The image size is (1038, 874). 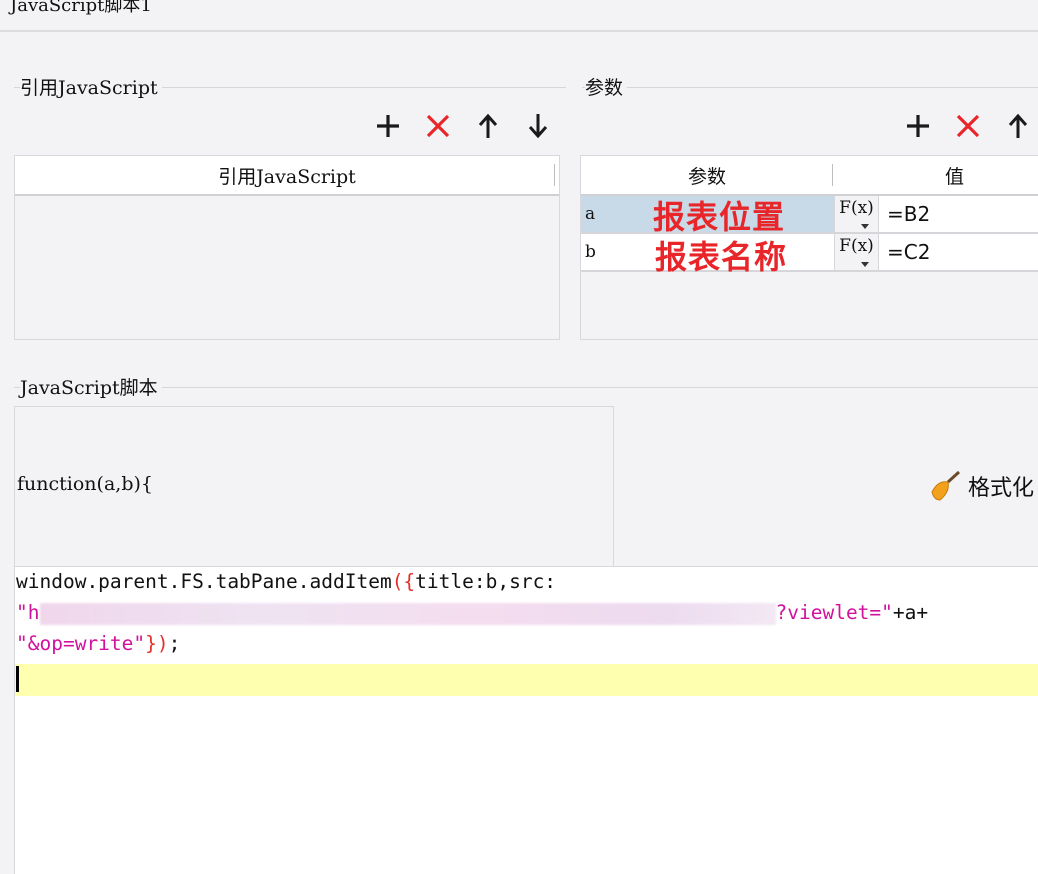 What do you see at coordinates (590, 214) in the screenshot?
I see `param-name: a` at bounding box center [590, 214].